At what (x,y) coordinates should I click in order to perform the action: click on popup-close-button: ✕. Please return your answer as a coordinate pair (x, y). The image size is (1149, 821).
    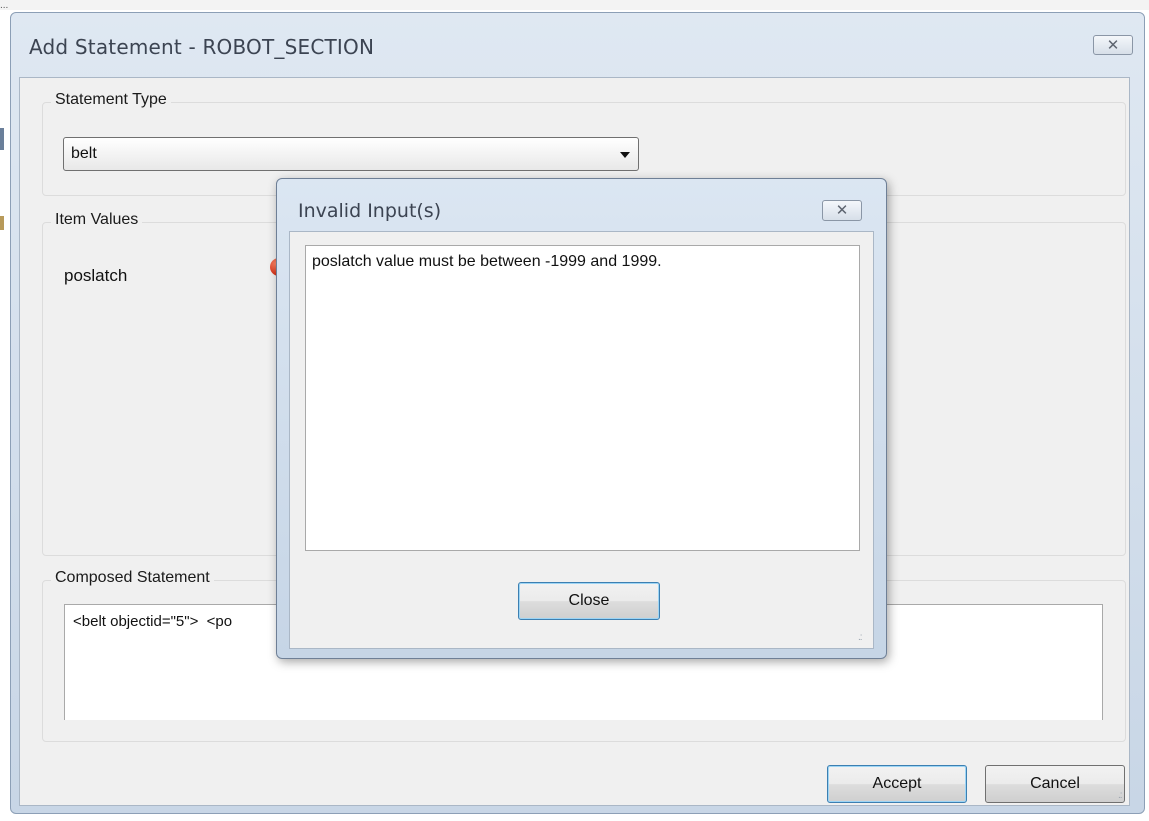
    Looking at the image, I should click on (842, 210).